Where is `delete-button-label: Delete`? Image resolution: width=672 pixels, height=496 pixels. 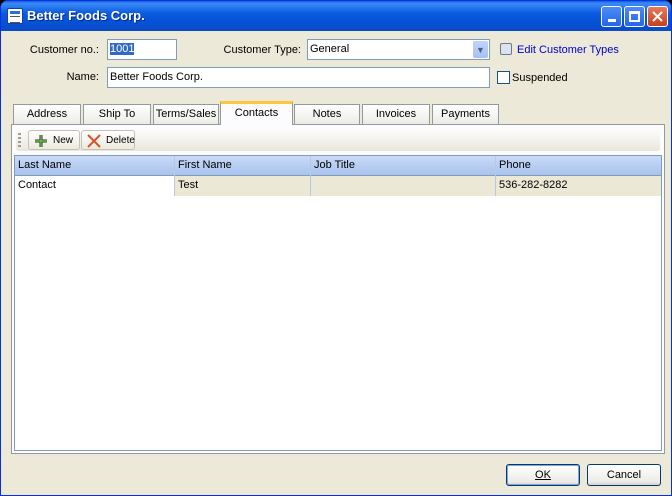 delete-button-label: Delete is located at coordinates (120, 140).